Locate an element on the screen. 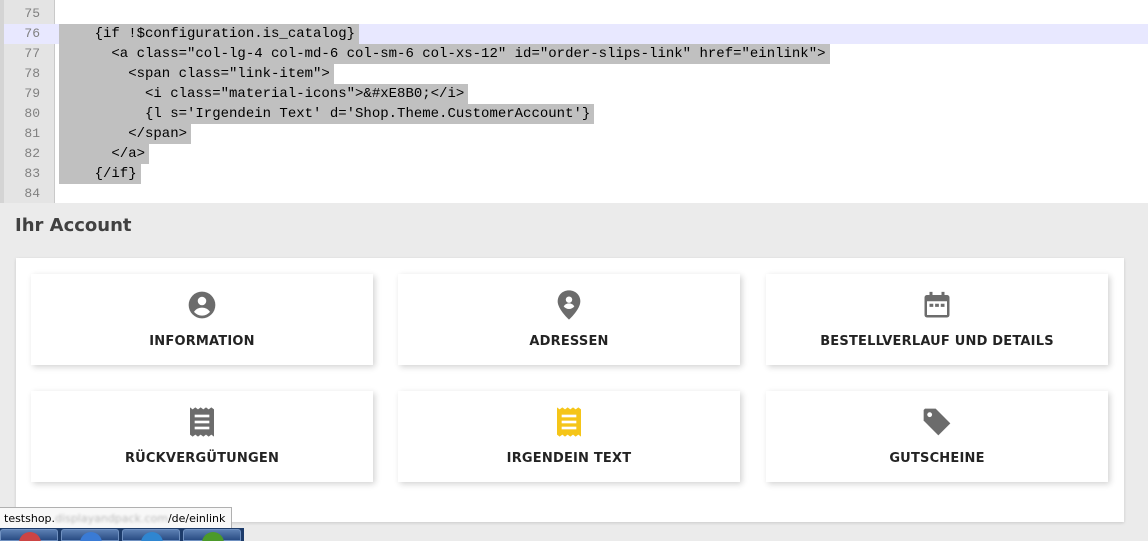 This screenshot has width=1148, height=541. code-text: <i class="material-icons">&#xE8B0;</i> is located at coordinates (264, 94).